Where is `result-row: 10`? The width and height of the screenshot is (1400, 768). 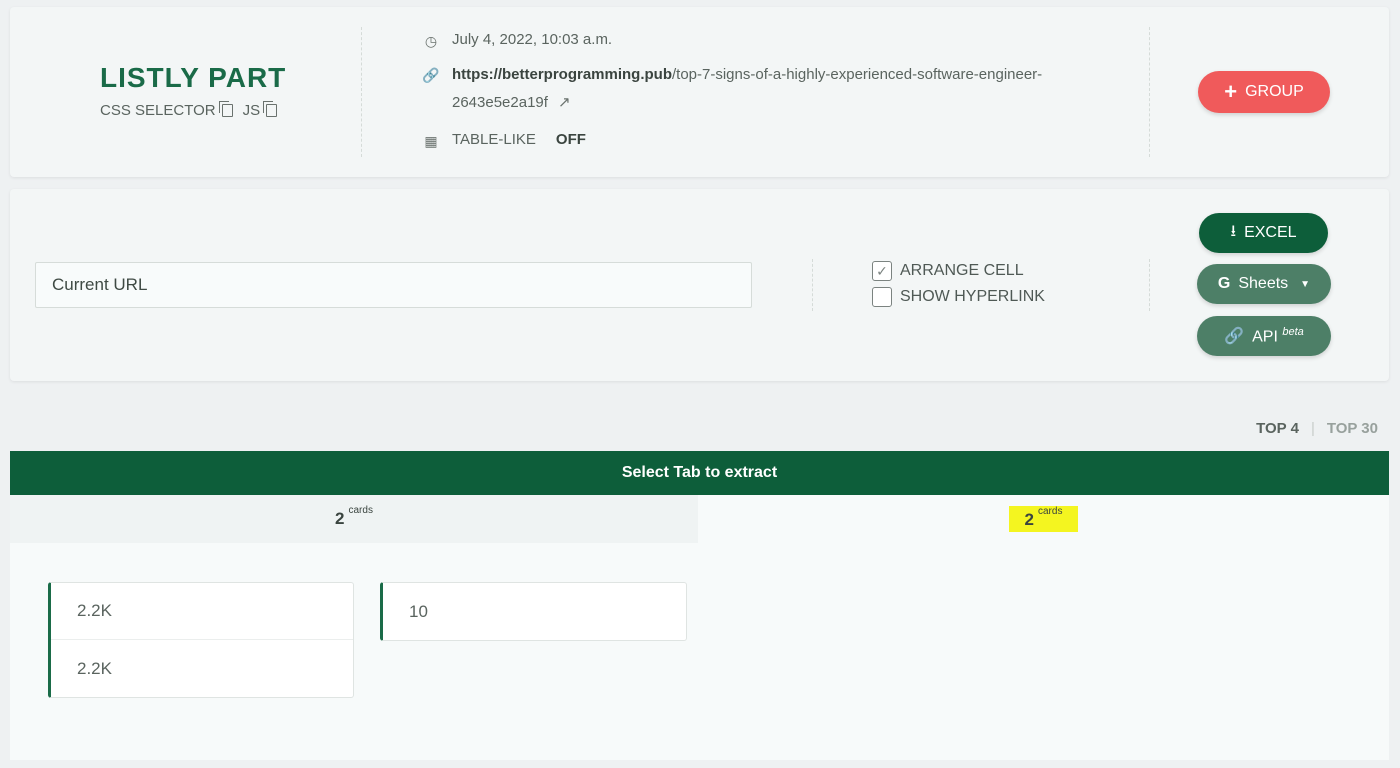
result-row: 10 is located at coordinates (418, 611).